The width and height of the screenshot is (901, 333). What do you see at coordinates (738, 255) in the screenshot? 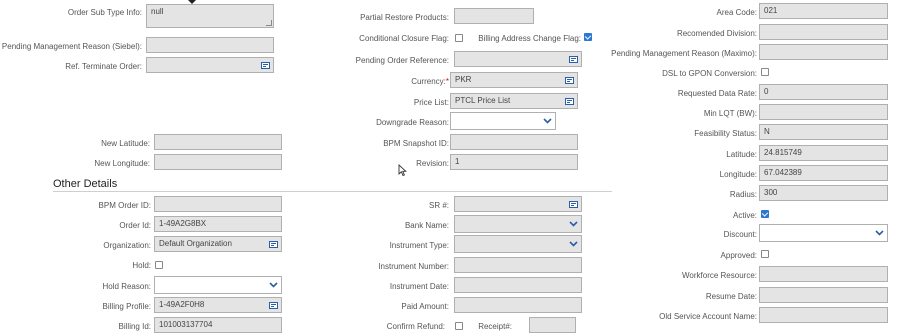
I see `approved-label: Approved:` at bounding box center [738, 255].